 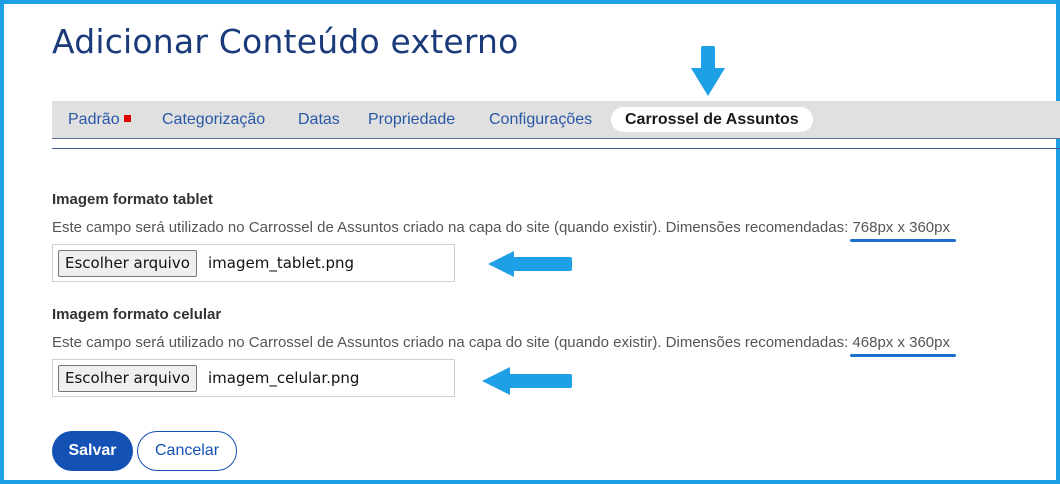 I want to click on tablet-image-label: Imagem formato tablet, so click(x=132, y=199).